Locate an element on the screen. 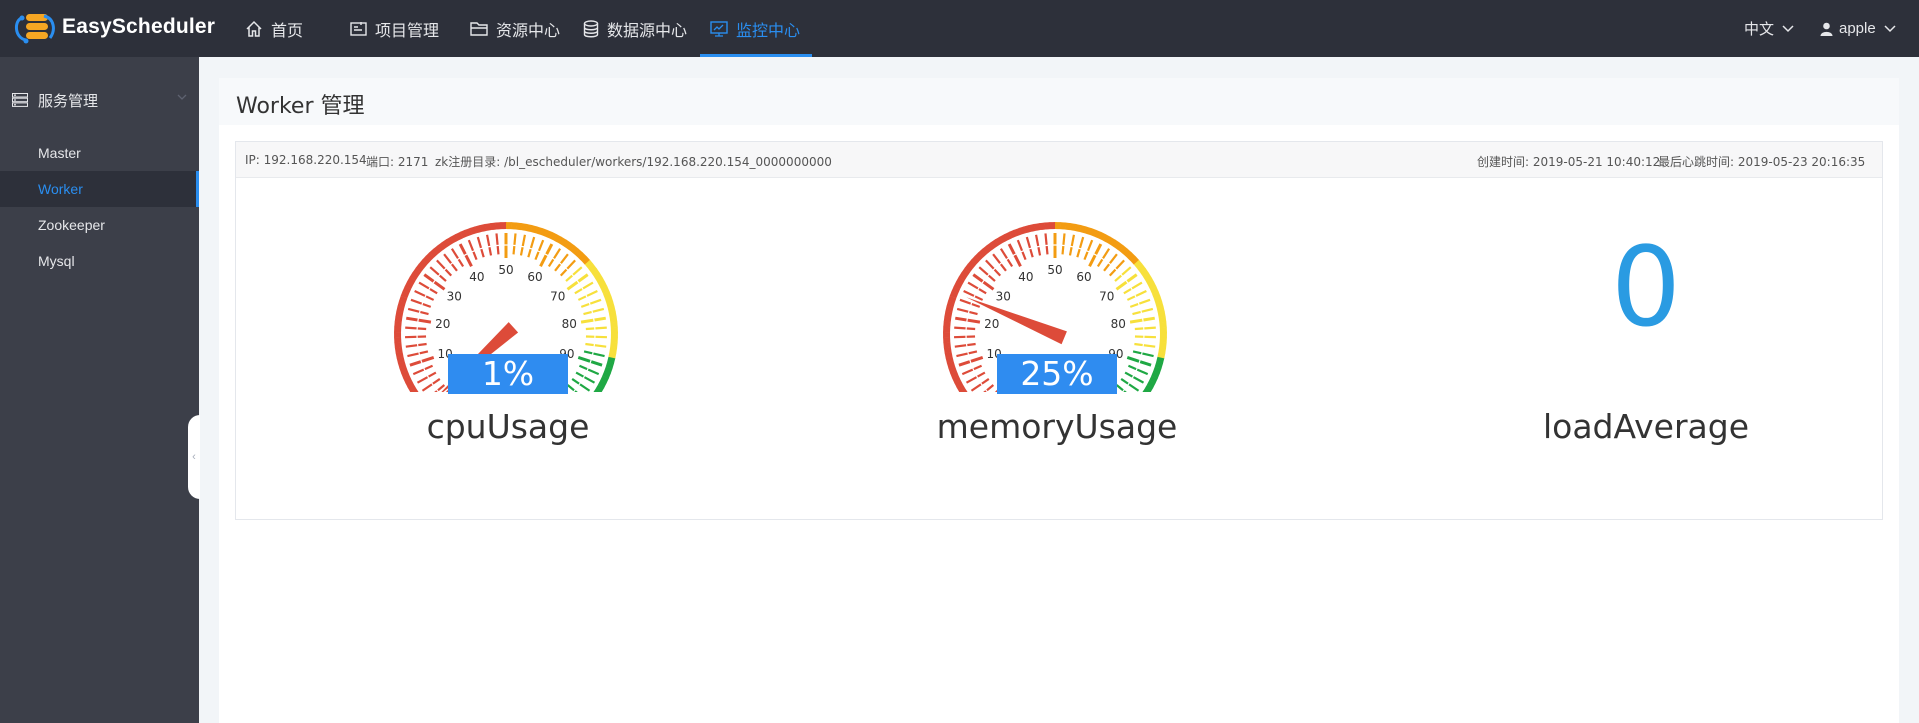 The height and width of the screenshot is (723, 1919). easyscheduler-logo is located at coordinates (35, 29).